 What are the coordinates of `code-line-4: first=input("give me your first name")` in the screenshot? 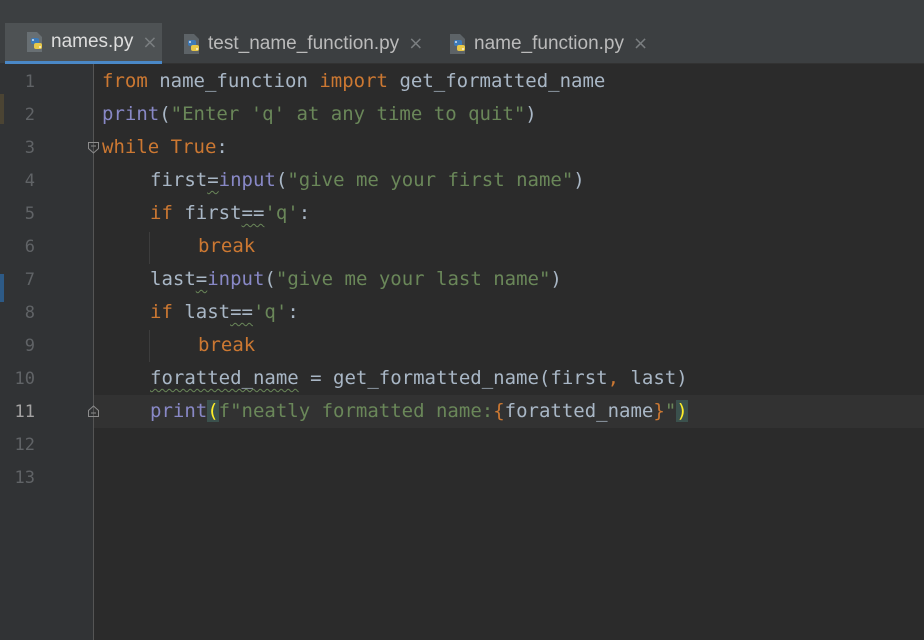 It's located at (367, 180).